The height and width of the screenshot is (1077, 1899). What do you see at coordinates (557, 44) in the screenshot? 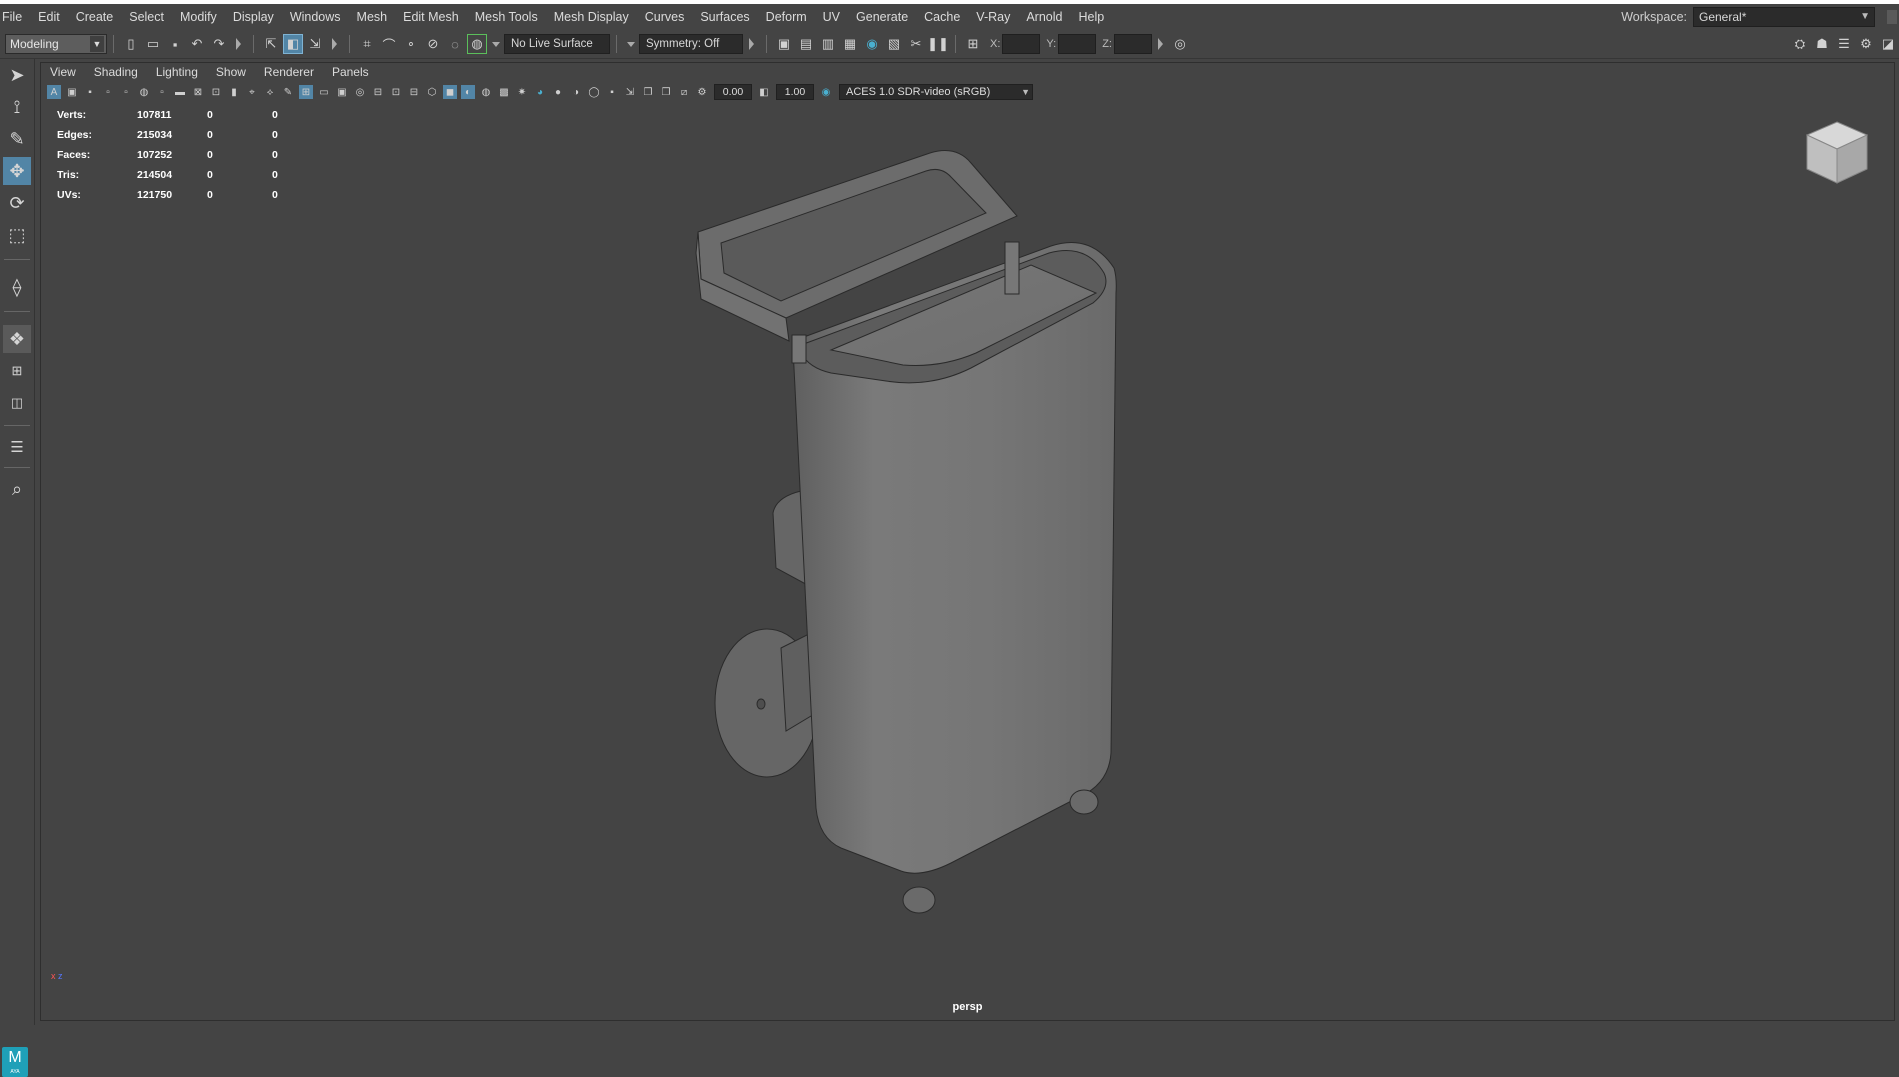
I see `live-surface-field: No Live Surface` at bounding box center [557, 44].